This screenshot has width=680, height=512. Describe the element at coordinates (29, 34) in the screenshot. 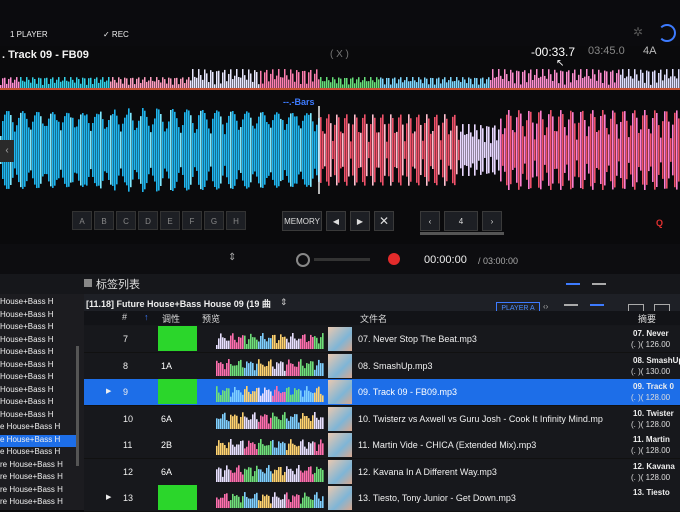

I see `player-mode-label: 1 PLAYER` at that location.